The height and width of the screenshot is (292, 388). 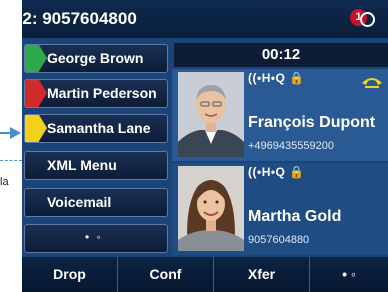 What do you see at coordinates (79, 202) in the screenshot?
I see `line-key-label: Voicemail` at bounding box center [79, 202].